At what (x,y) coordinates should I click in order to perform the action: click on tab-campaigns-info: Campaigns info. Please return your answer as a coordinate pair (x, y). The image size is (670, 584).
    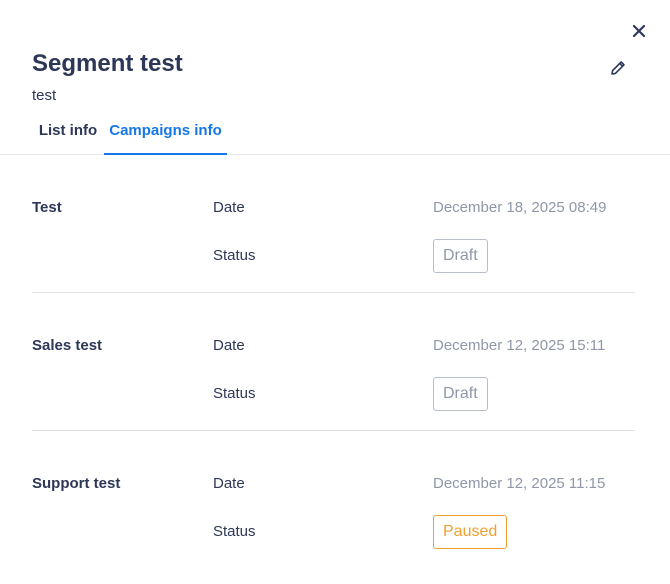
    Looking at the image, I should click on (165, 133).